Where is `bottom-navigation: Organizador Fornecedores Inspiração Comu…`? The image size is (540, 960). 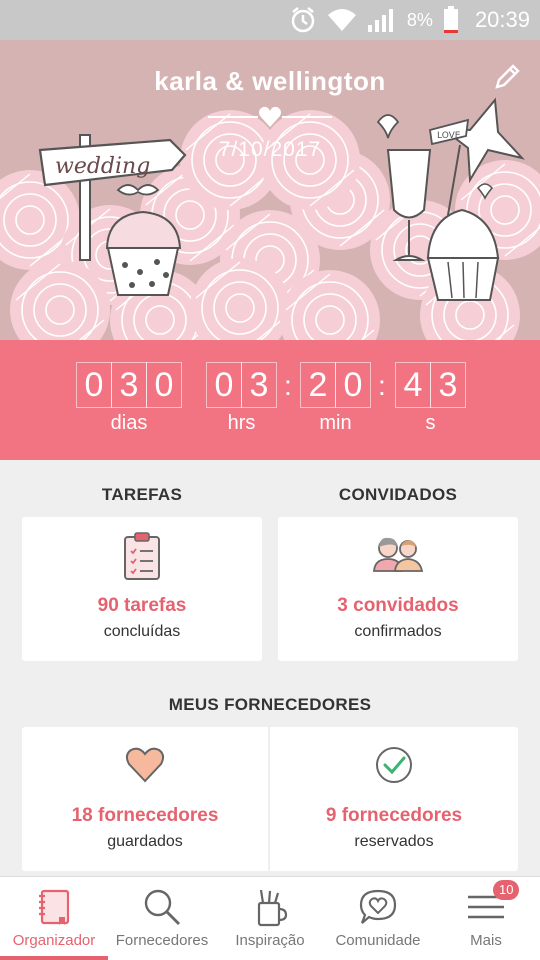 bottom-navigation: Organizador Fornecedores Inspiração Comu… is located at coordinates (270, 918).